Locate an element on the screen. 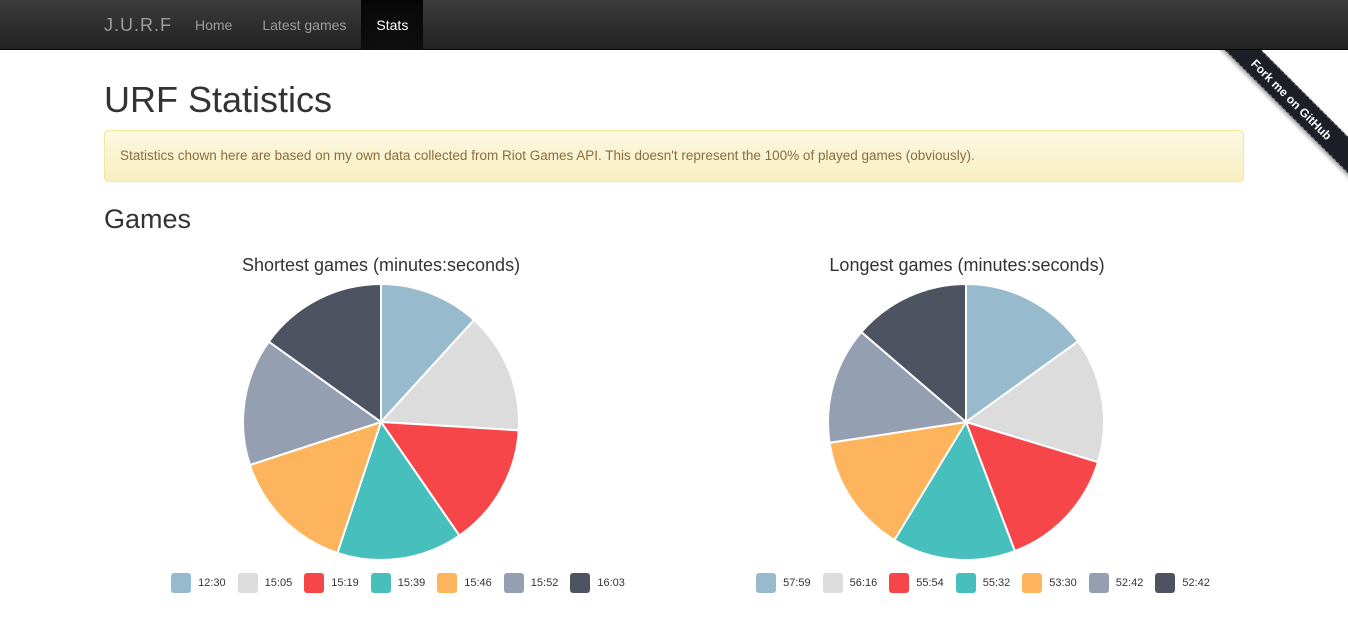  chart-title-shortest: Shortest games (minutes:seconds) is located at coordinates (381, 265).